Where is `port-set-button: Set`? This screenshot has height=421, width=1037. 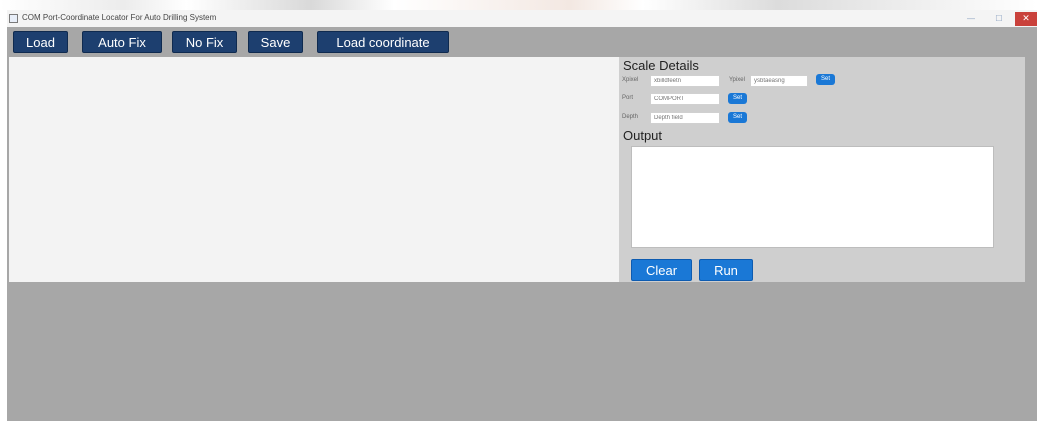
port-set-button: Set is located at coordinates (737, 98).